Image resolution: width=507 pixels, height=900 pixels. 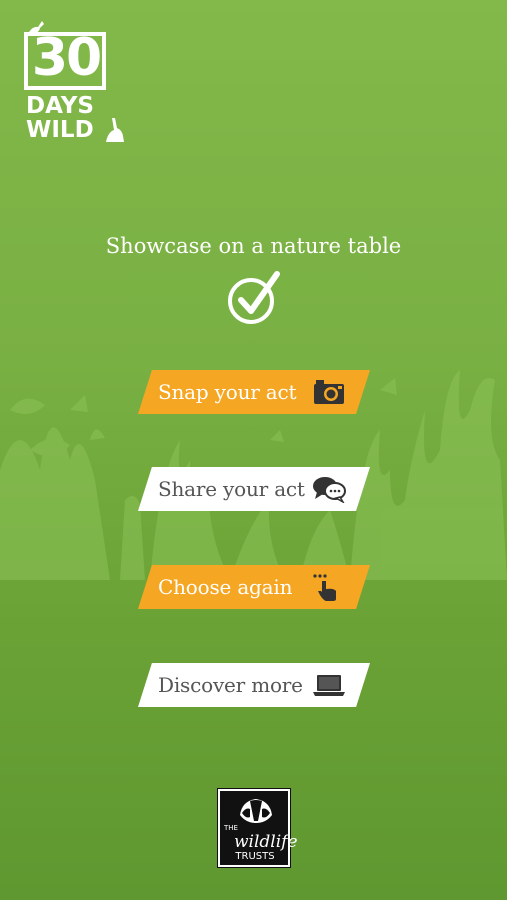 I want to click on hare-icon, so click(x=115, y=130).